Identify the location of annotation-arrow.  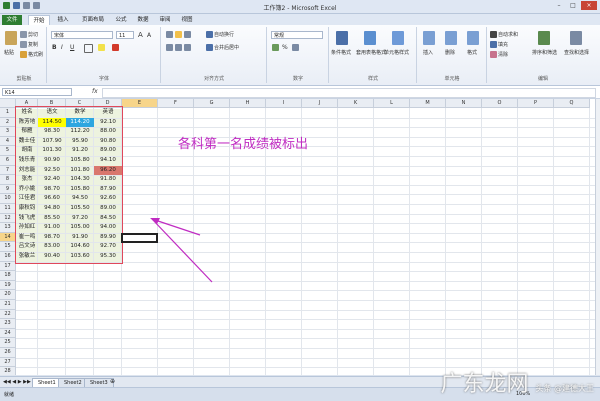
(181, 250).